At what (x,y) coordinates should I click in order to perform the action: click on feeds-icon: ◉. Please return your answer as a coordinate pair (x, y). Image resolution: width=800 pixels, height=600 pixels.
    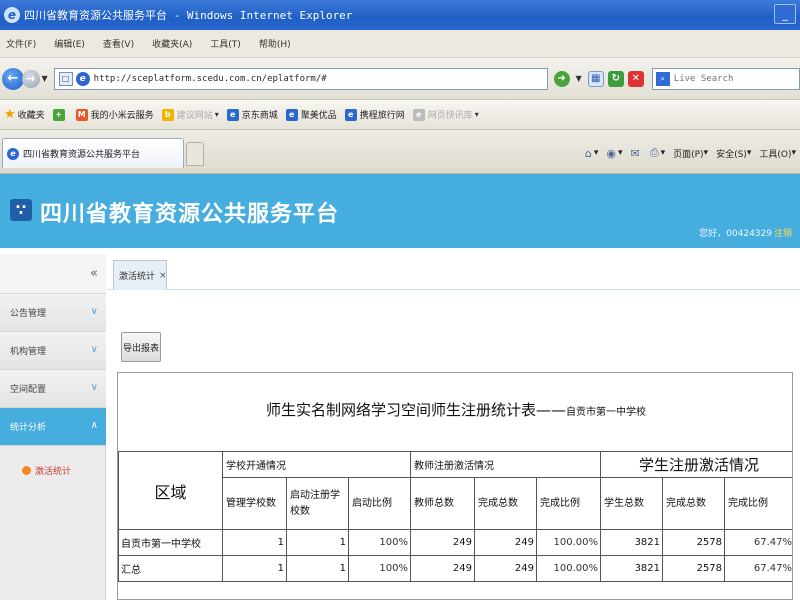
    Looking at the image, I should click on (611, 153).